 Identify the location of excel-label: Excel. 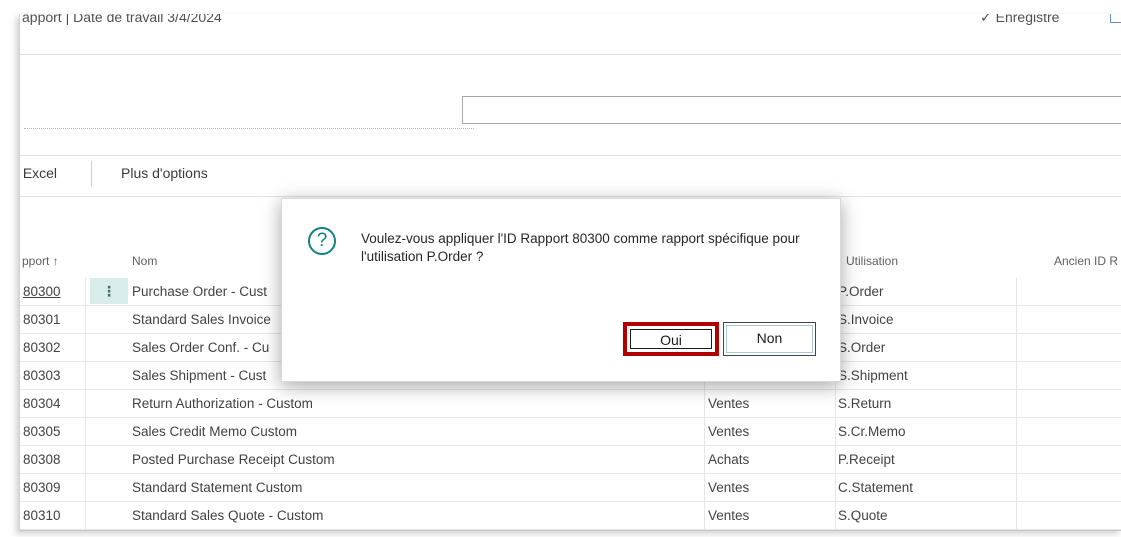
(40, 173).